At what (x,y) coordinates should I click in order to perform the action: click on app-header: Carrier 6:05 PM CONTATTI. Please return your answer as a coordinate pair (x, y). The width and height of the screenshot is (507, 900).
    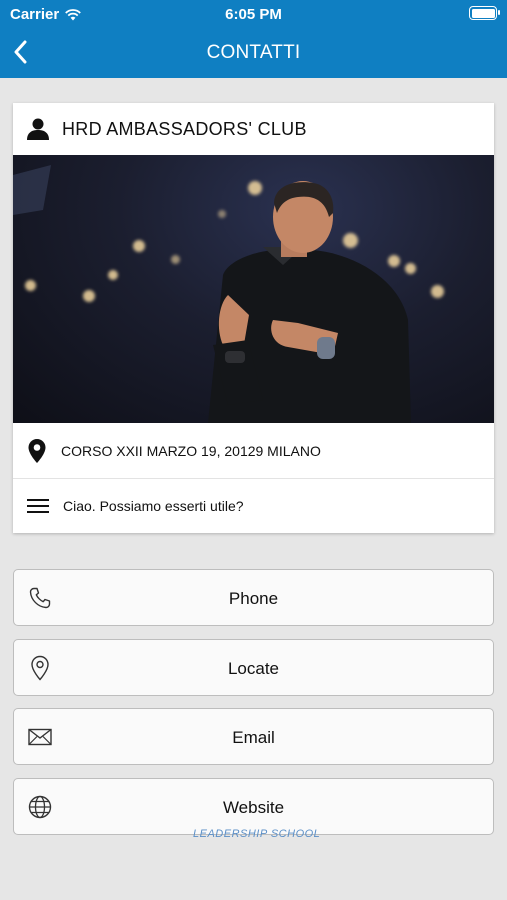
    Looking at the image, I should click on (253, 39).